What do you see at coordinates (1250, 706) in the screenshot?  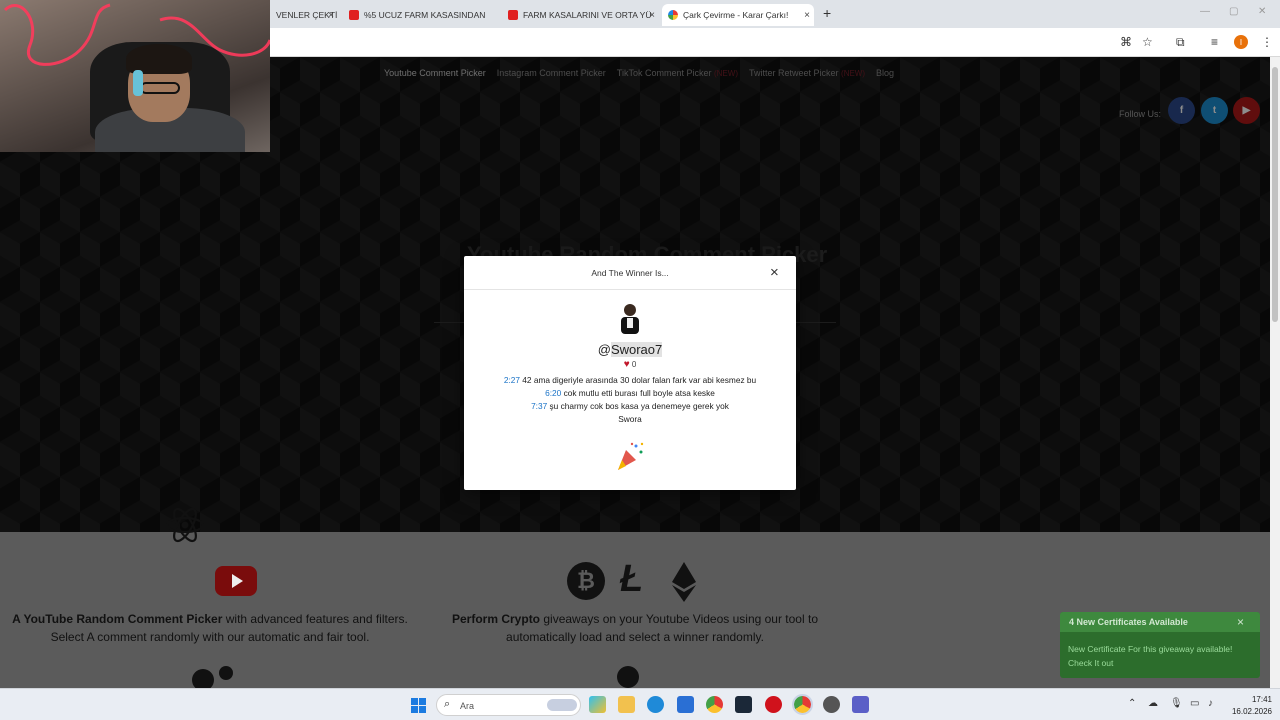 I see `taskbar-clock: 17:41 16.02.2026` at bounding box center [1250, 706].